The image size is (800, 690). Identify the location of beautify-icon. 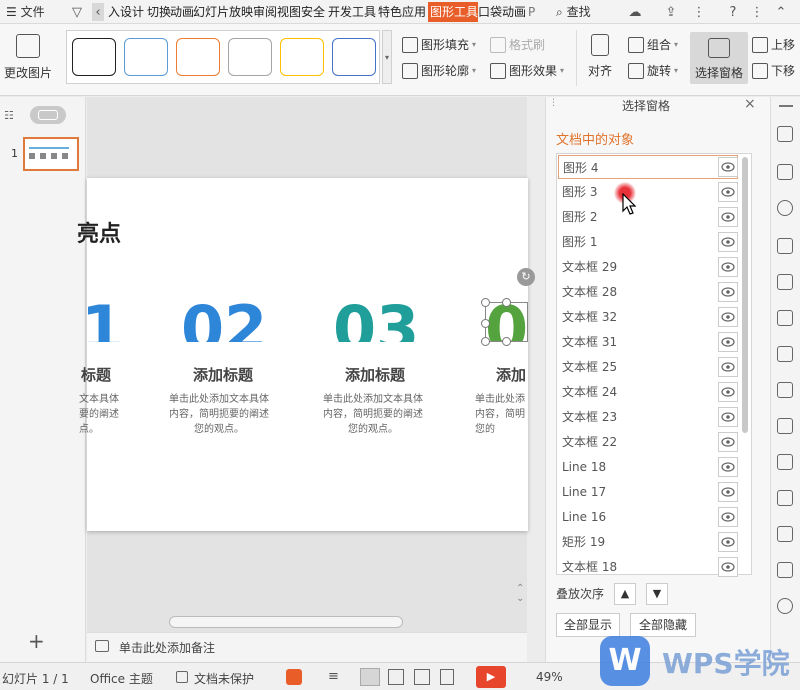
(294, 677).